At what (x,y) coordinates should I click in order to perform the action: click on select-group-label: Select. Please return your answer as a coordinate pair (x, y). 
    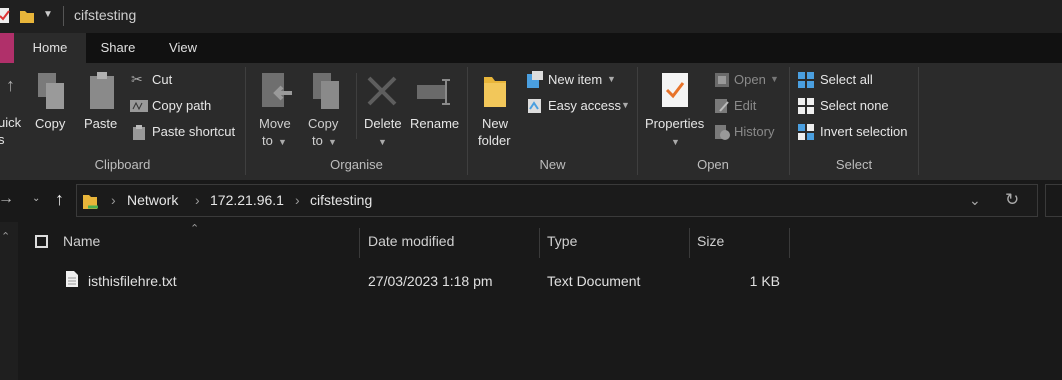
    Looking at the image, I should click on (854, 164).